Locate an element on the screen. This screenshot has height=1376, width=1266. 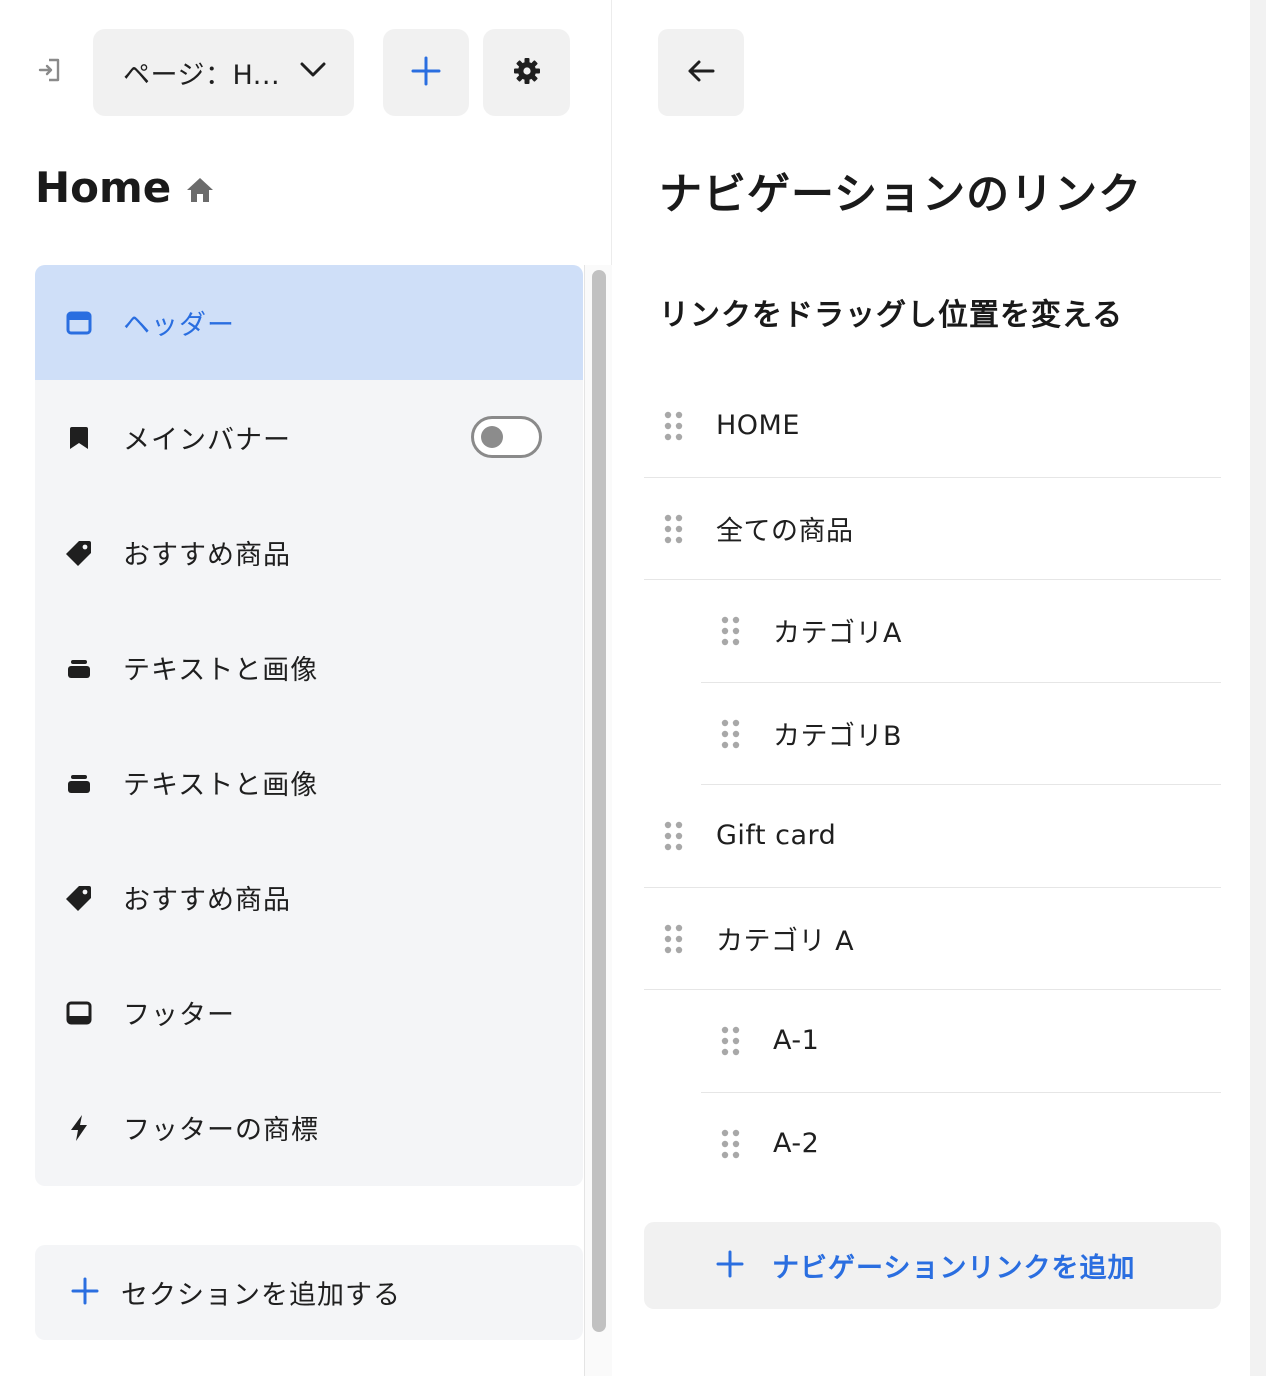
footer-layout-icon is located at coordinates (79, 1013).